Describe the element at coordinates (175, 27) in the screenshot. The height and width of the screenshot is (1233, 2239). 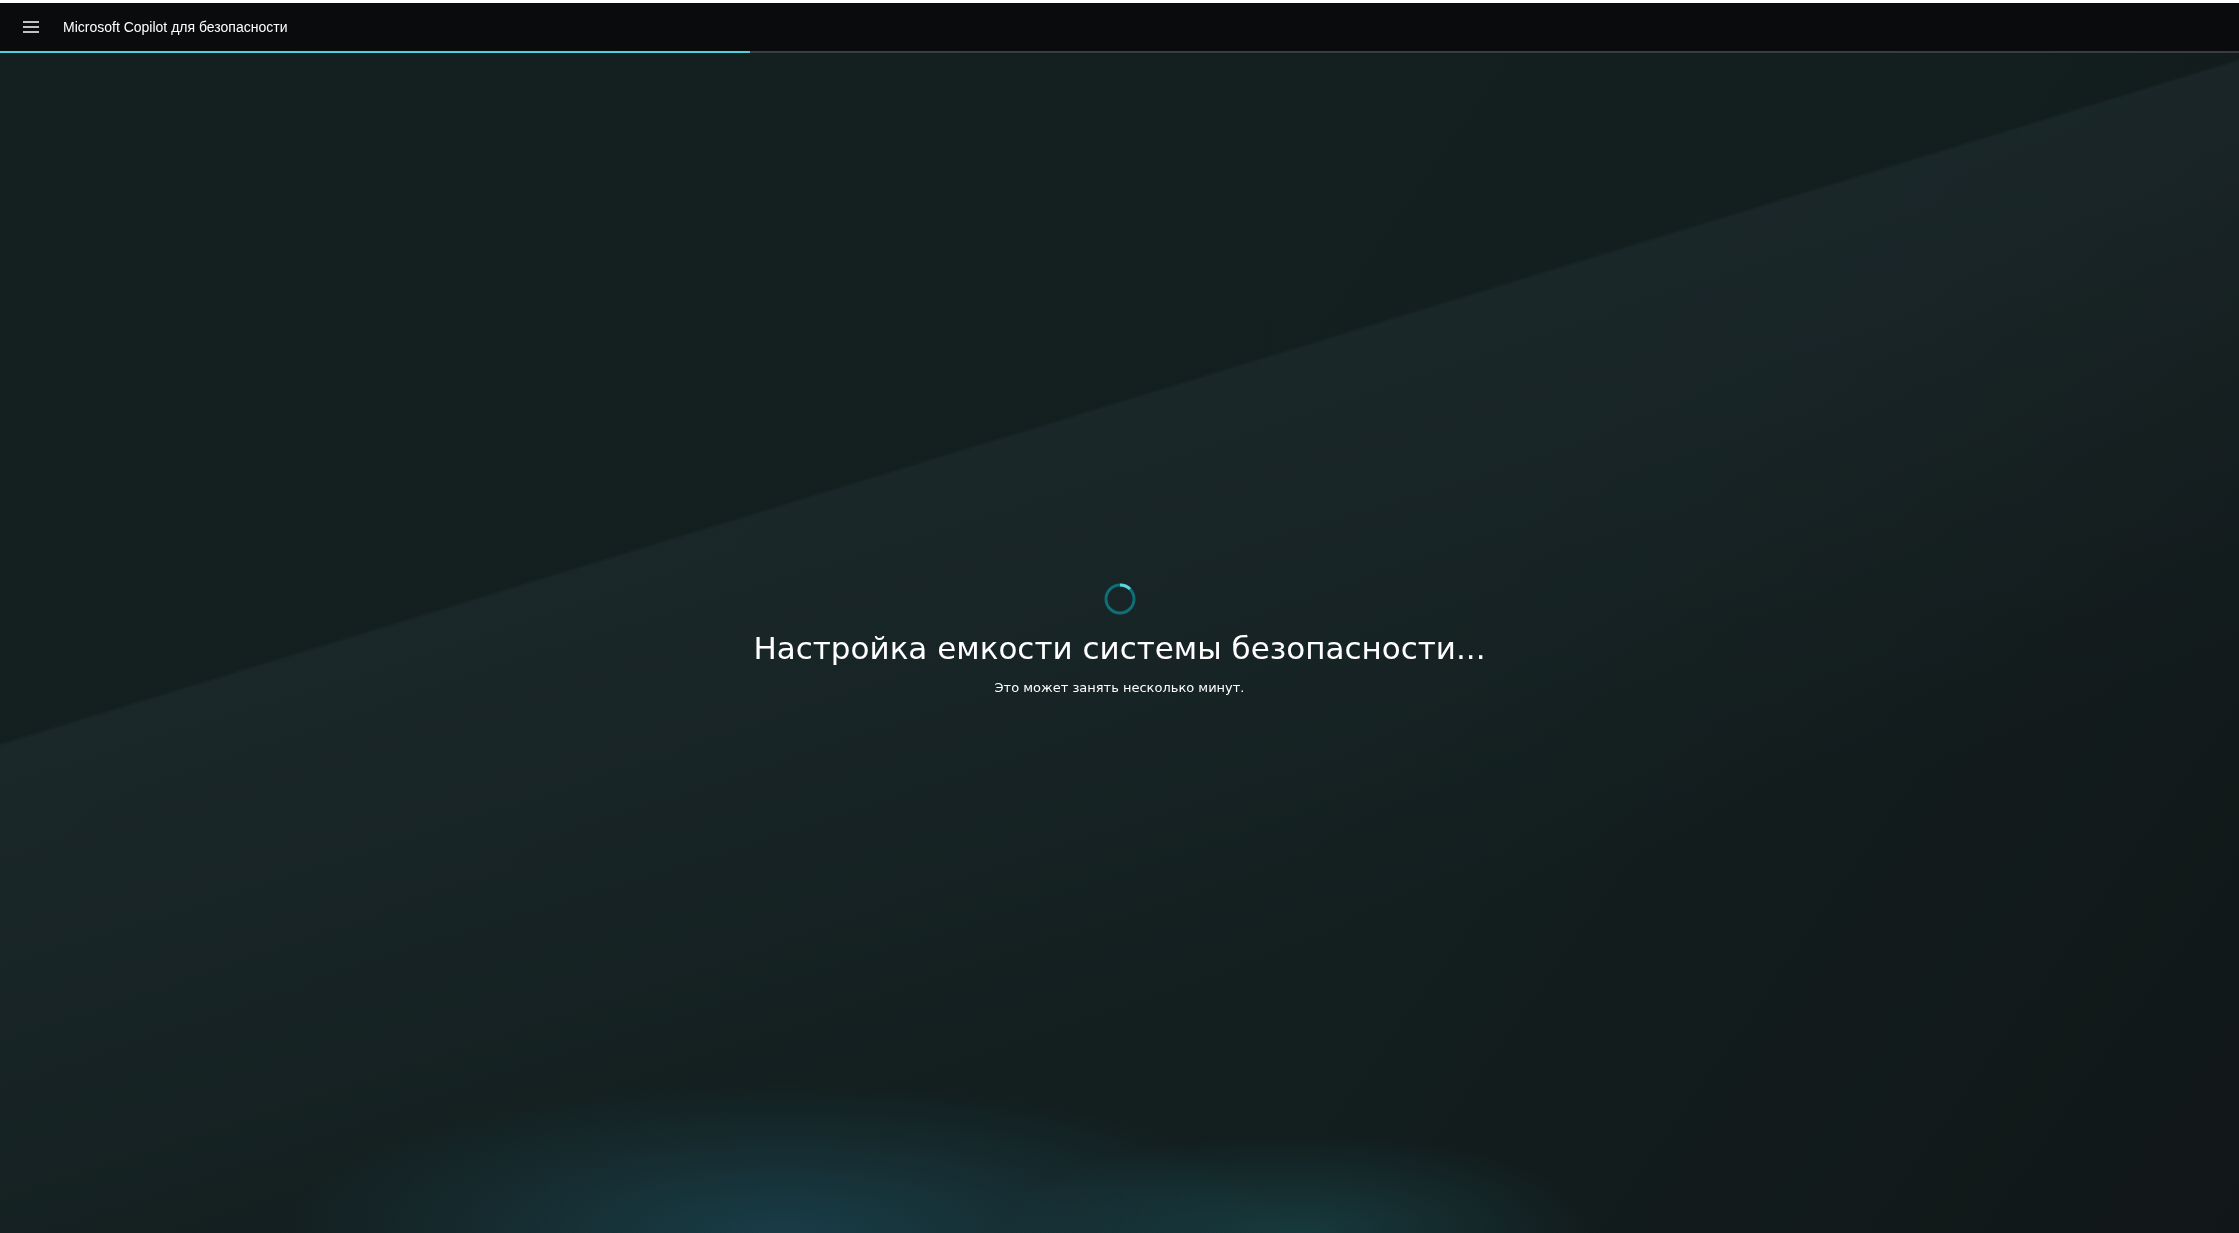
I see `app-title: Microsoft Copilot для безопасности` at that location.